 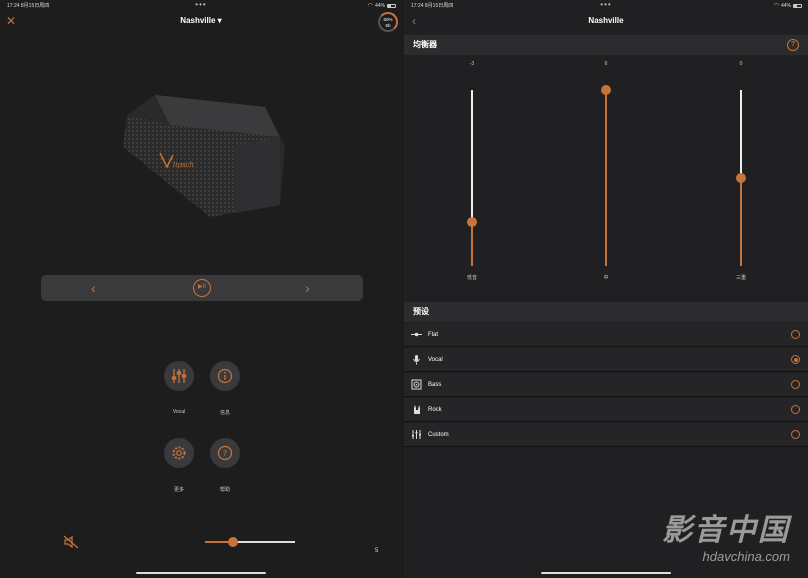 I want to click on gear-icon, so click(x=179, y=453).